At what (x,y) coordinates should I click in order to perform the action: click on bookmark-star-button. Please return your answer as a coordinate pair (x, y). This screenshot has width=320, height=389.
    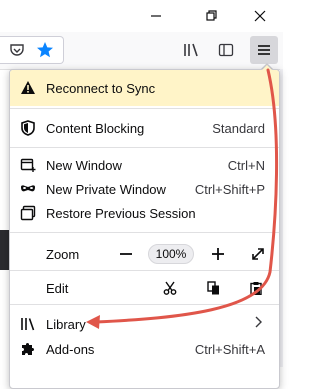
    Looking at the image, I should click on (45, 50).